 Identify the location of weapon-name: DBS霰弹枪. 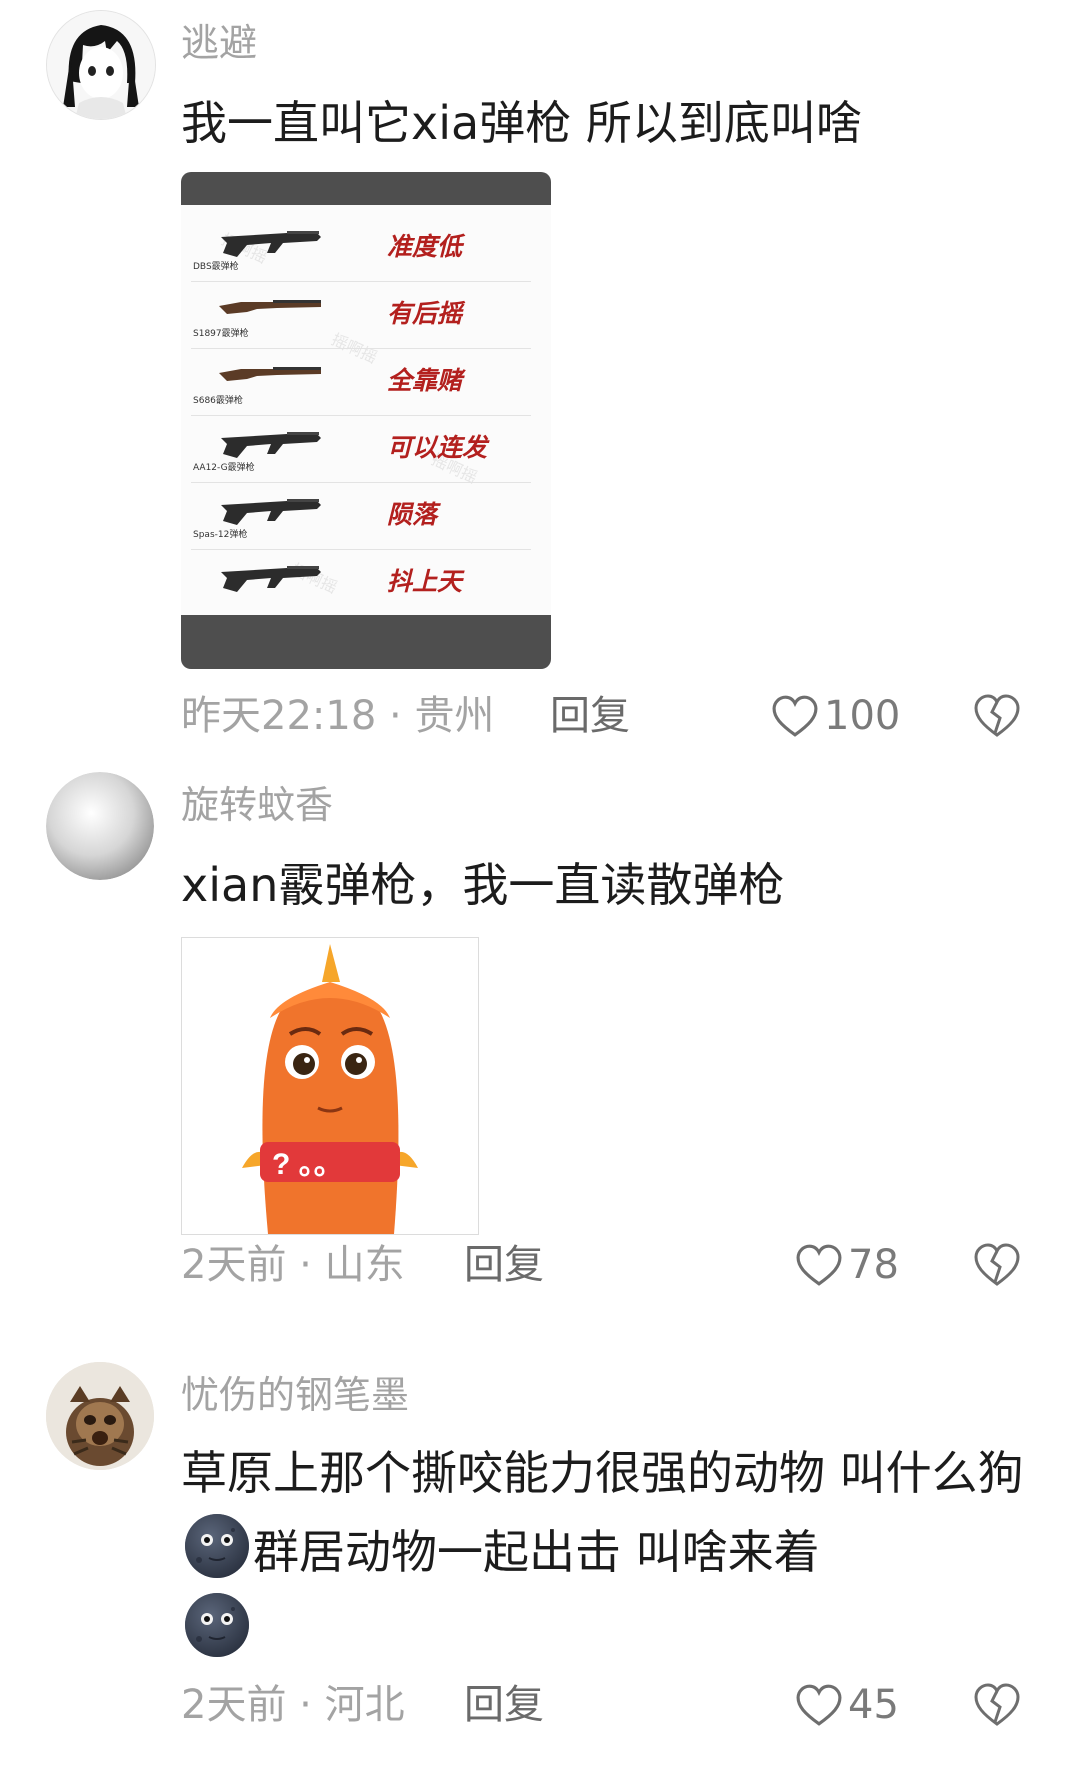
(216, 267).